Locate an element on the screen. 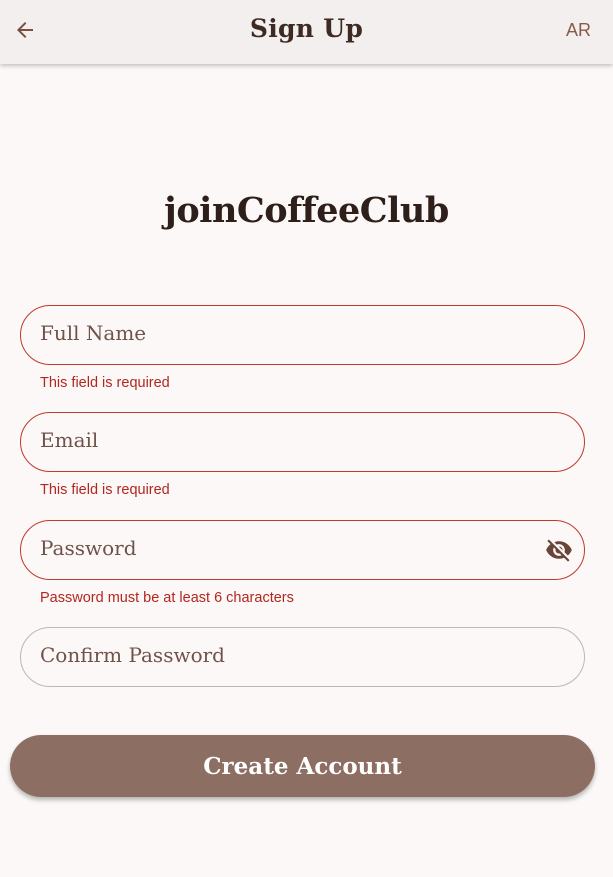 The width and height of the screenshot is (613, 877). email-field-container is located at coordinates (302, 442).